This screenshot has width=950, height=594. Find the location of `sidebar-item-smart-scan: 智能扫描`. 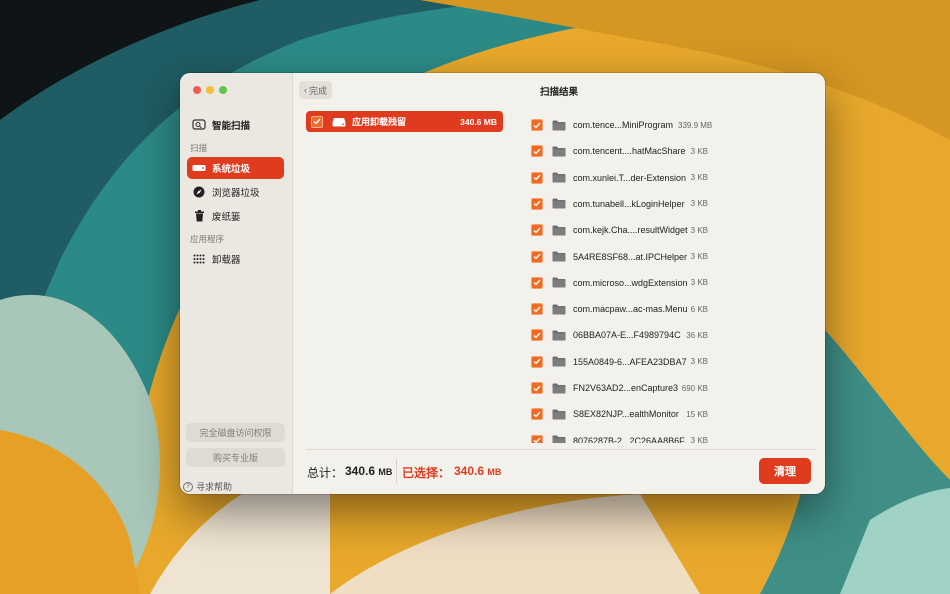

sidebar-item-smart-scan: 智能扫描 is located at coordinates (235, 125).